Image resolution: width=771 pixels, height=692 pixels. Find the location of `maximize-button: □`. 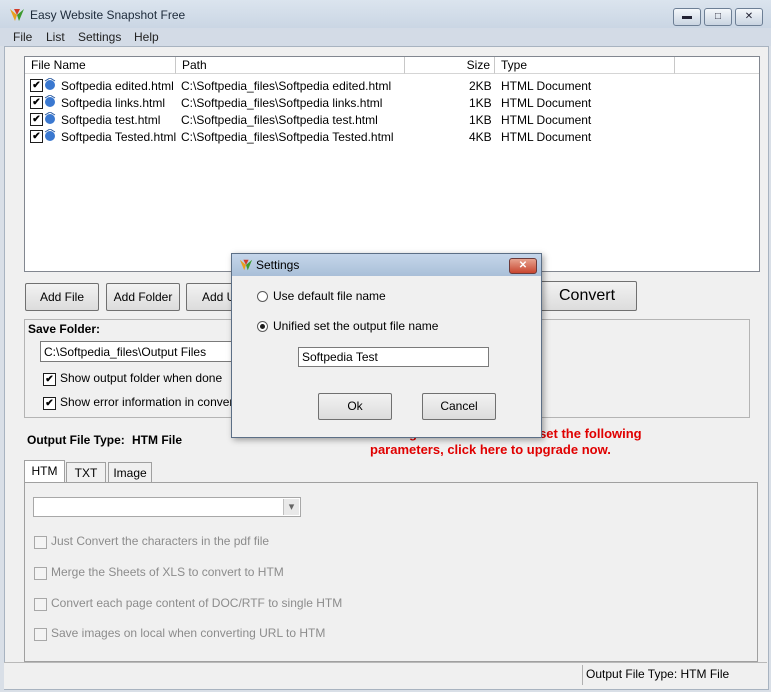

maximize-button: □ is located at coordinates (718, 17).